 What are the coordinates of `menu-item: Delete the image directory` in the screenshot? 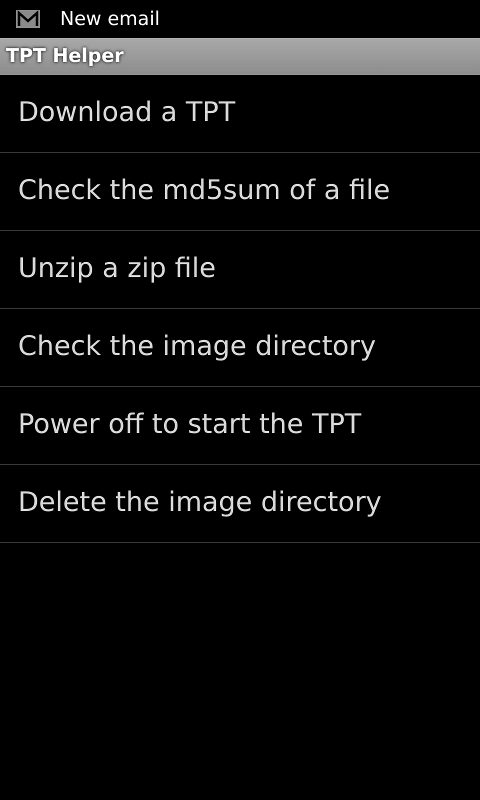 It's located at (200, 503).